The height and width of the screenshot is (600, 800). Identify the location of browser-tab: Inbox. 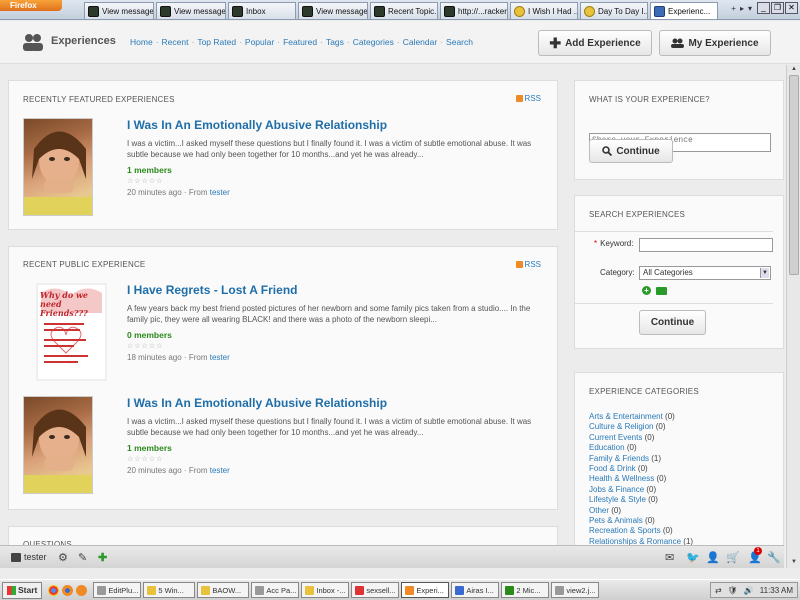
(262, 10).